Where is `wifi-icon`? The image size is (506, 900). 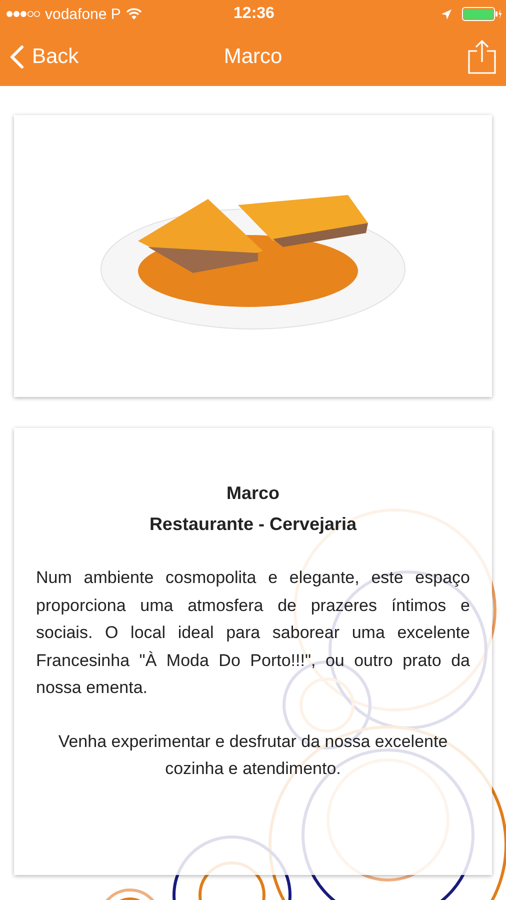 wifi-icon is located at coordinates (134, 14).